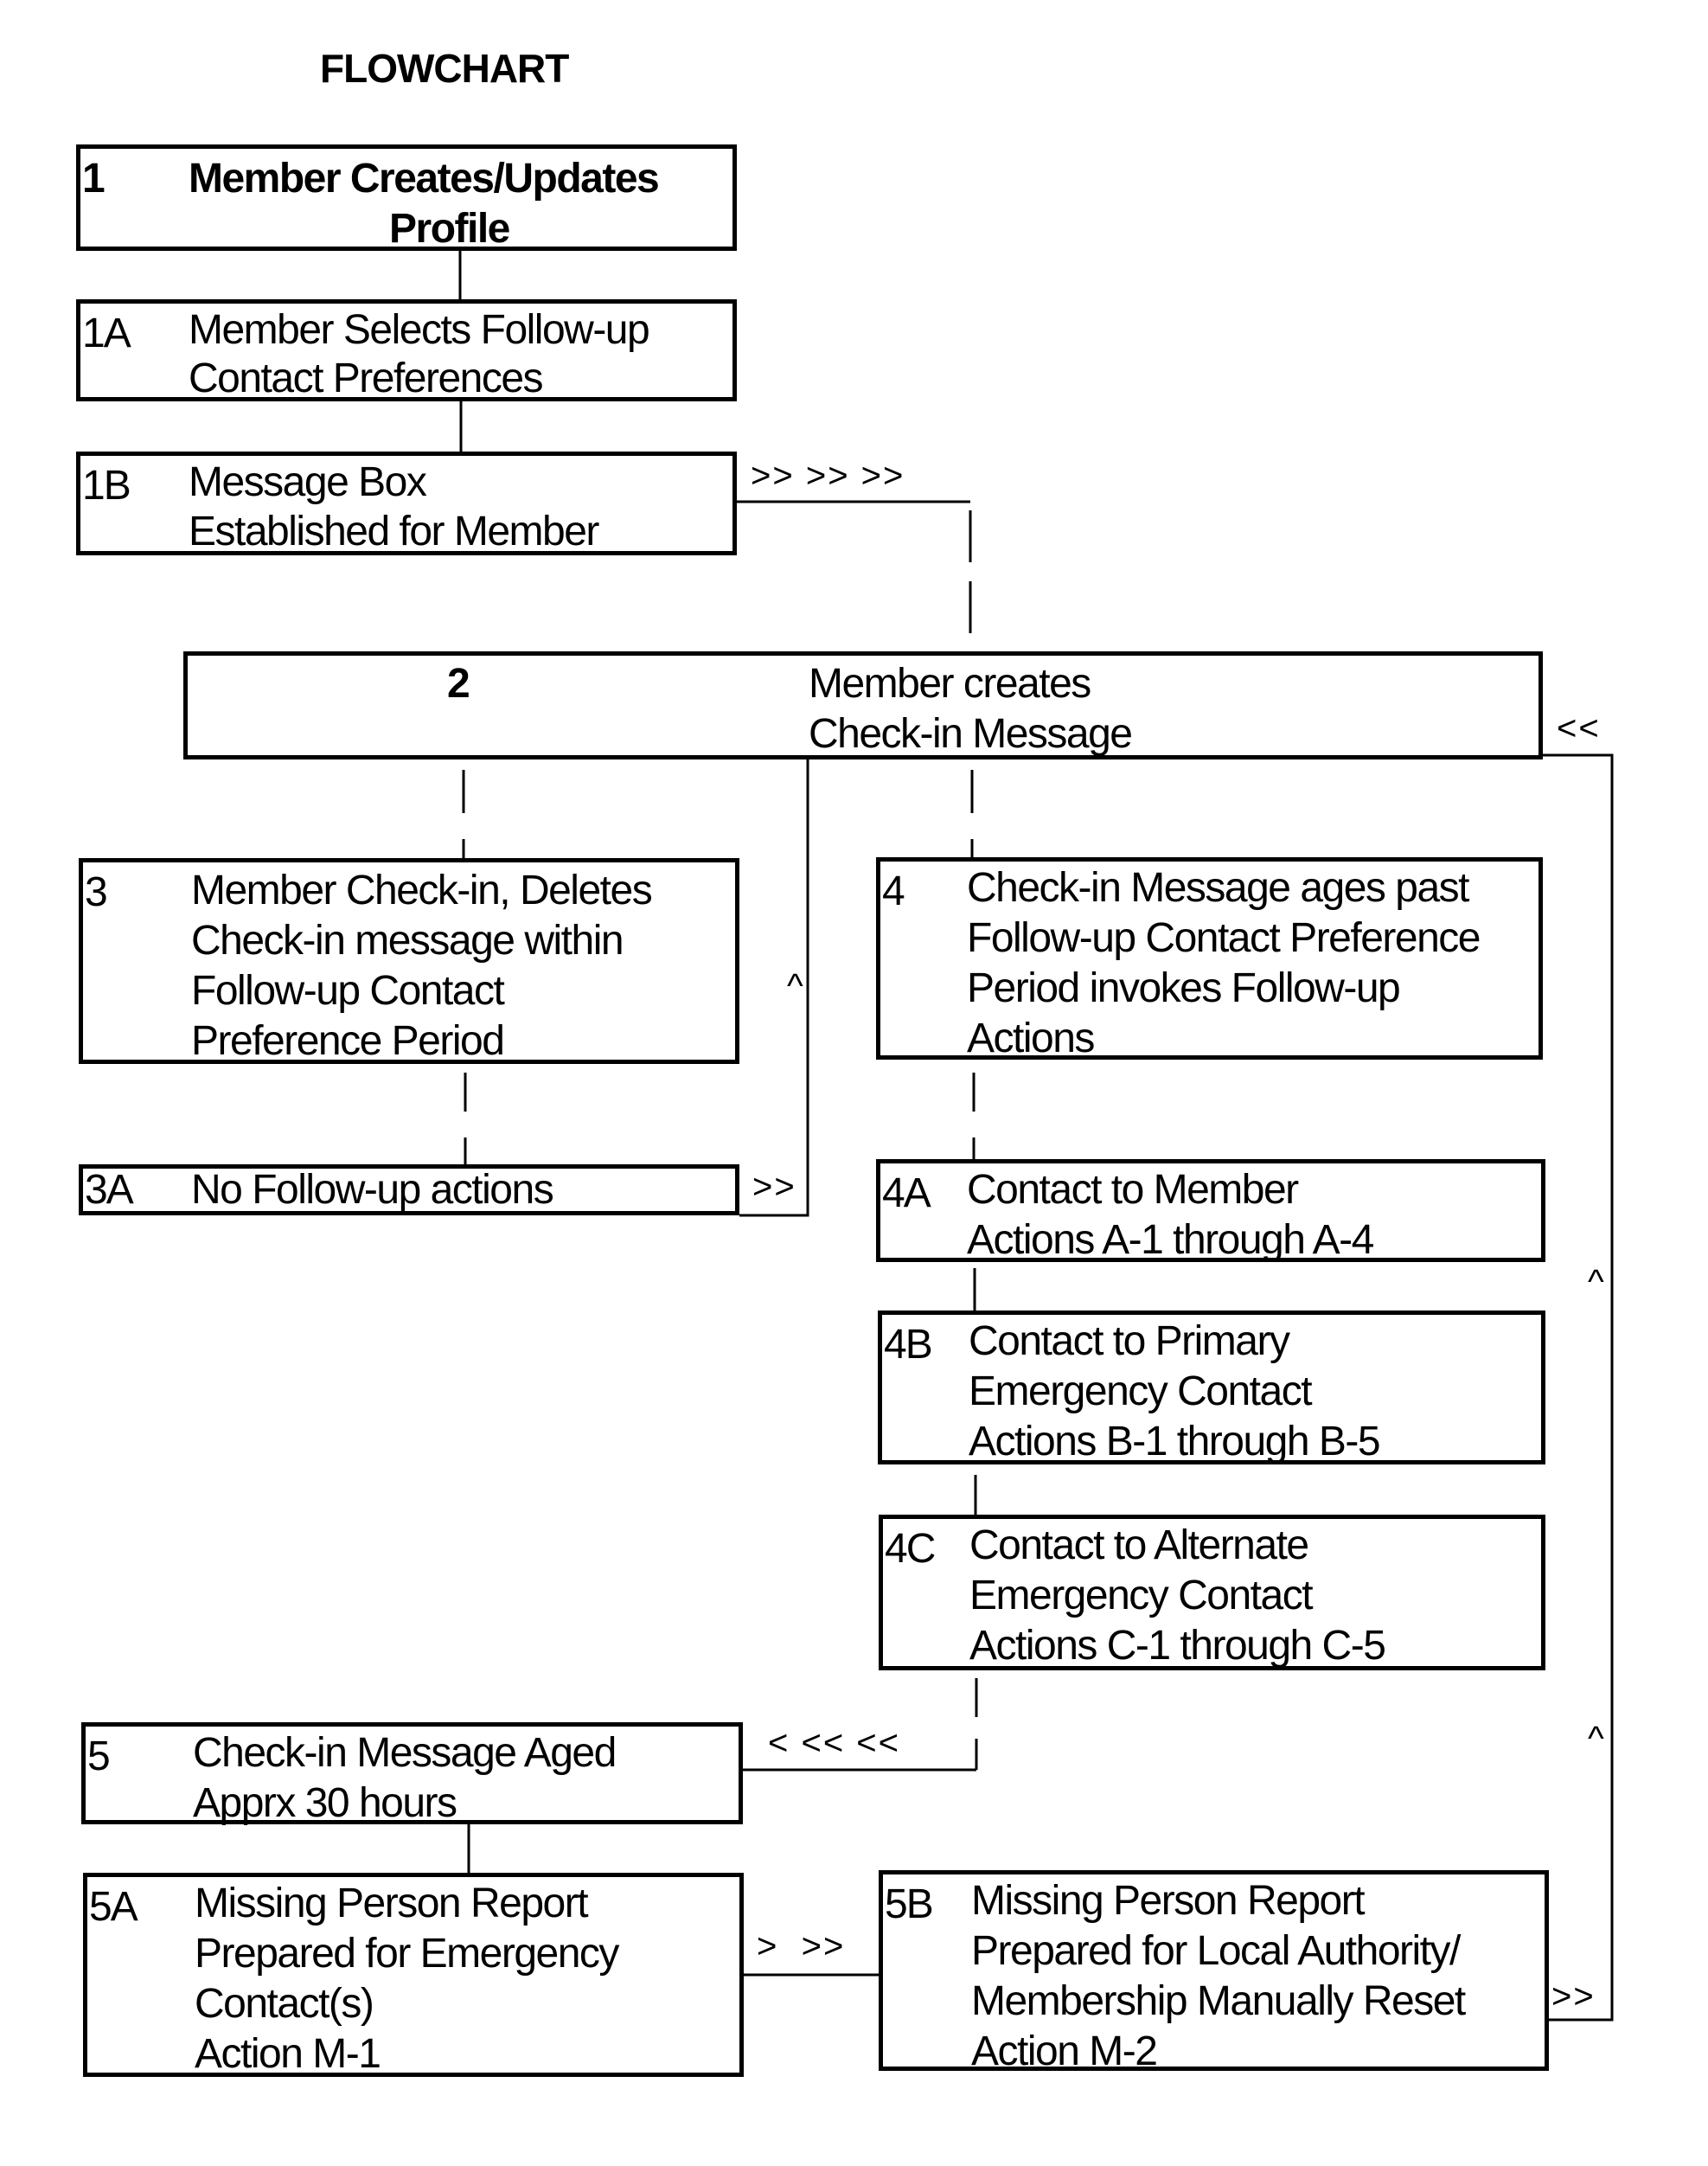 This screenshot has height=2166, width=1708. What do you see at coordinates (1139, 1545) in the screenshot?
I see `node-label-line: Contact to Alternate` at bounding box center [1139, 1545].